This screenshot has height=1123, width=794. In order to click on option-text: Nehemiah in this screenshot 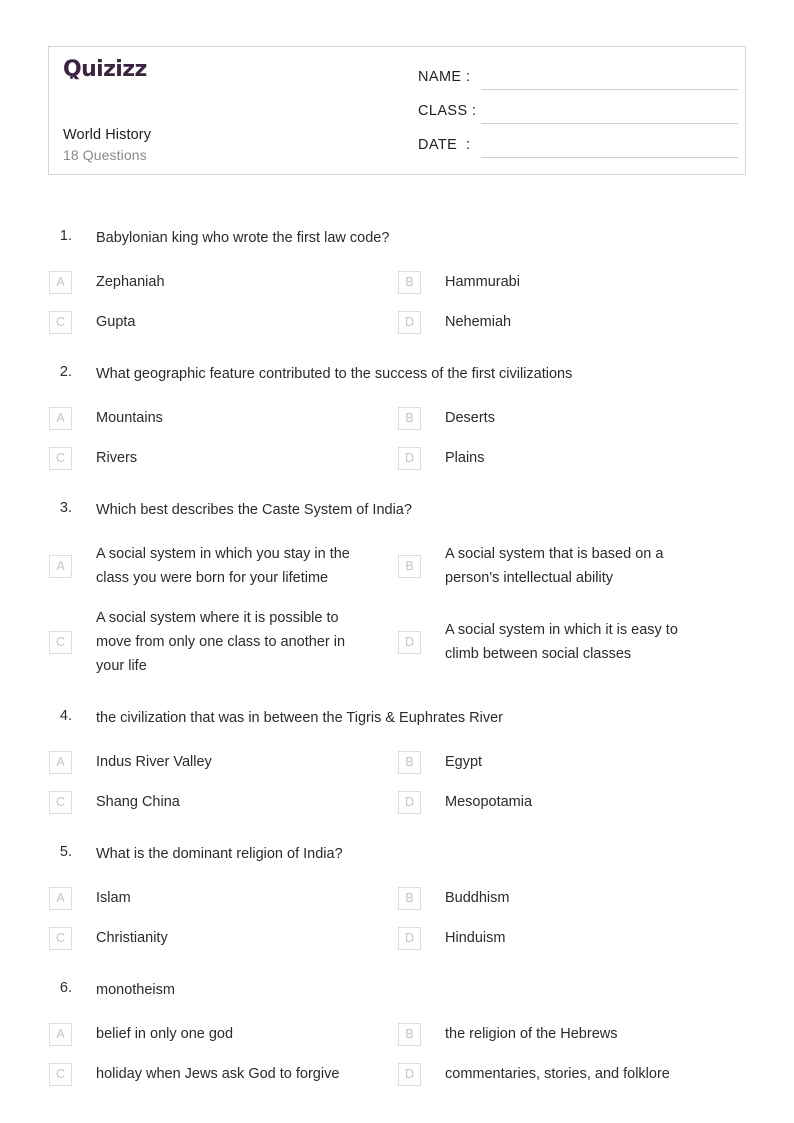, I will do `click(478, 322)`.